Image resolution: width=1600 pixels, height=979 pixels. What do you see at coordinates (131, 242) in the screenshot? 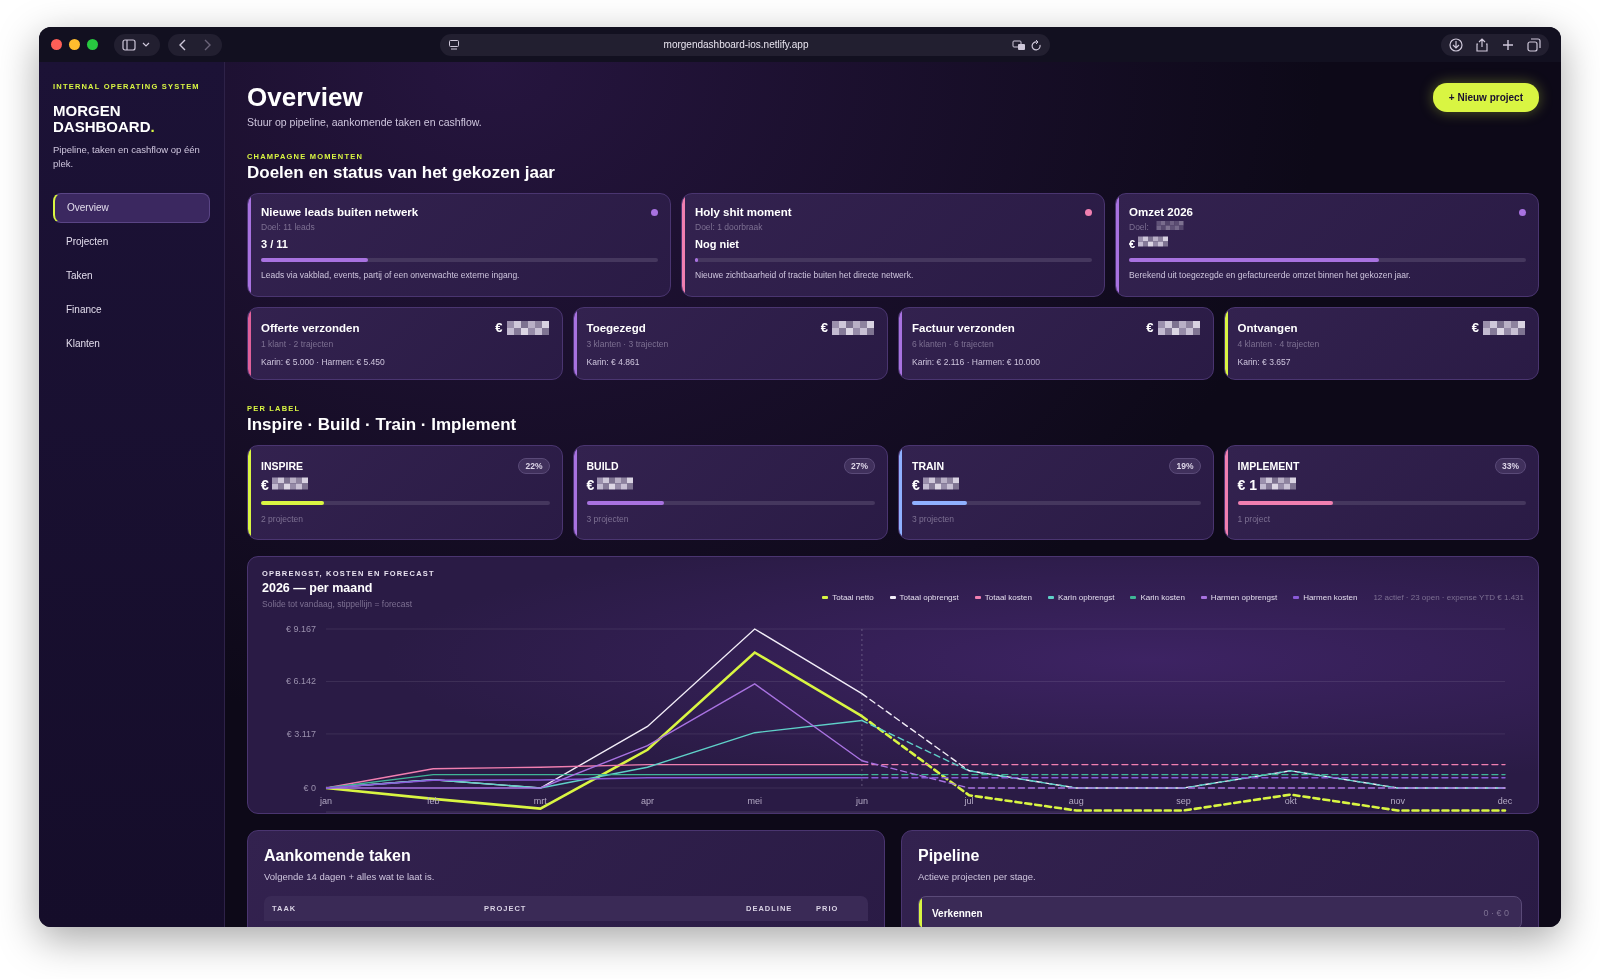
I see `nav-item: Projecten` at bounding box center [131, 242].